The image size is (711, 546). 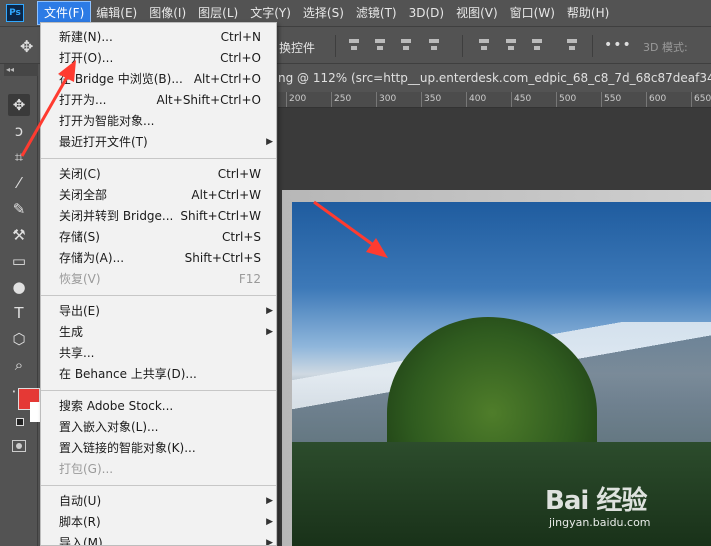 I want to click on menu-item-shortcut: Alt+Ctrl+O, so click(x=227, y=79).